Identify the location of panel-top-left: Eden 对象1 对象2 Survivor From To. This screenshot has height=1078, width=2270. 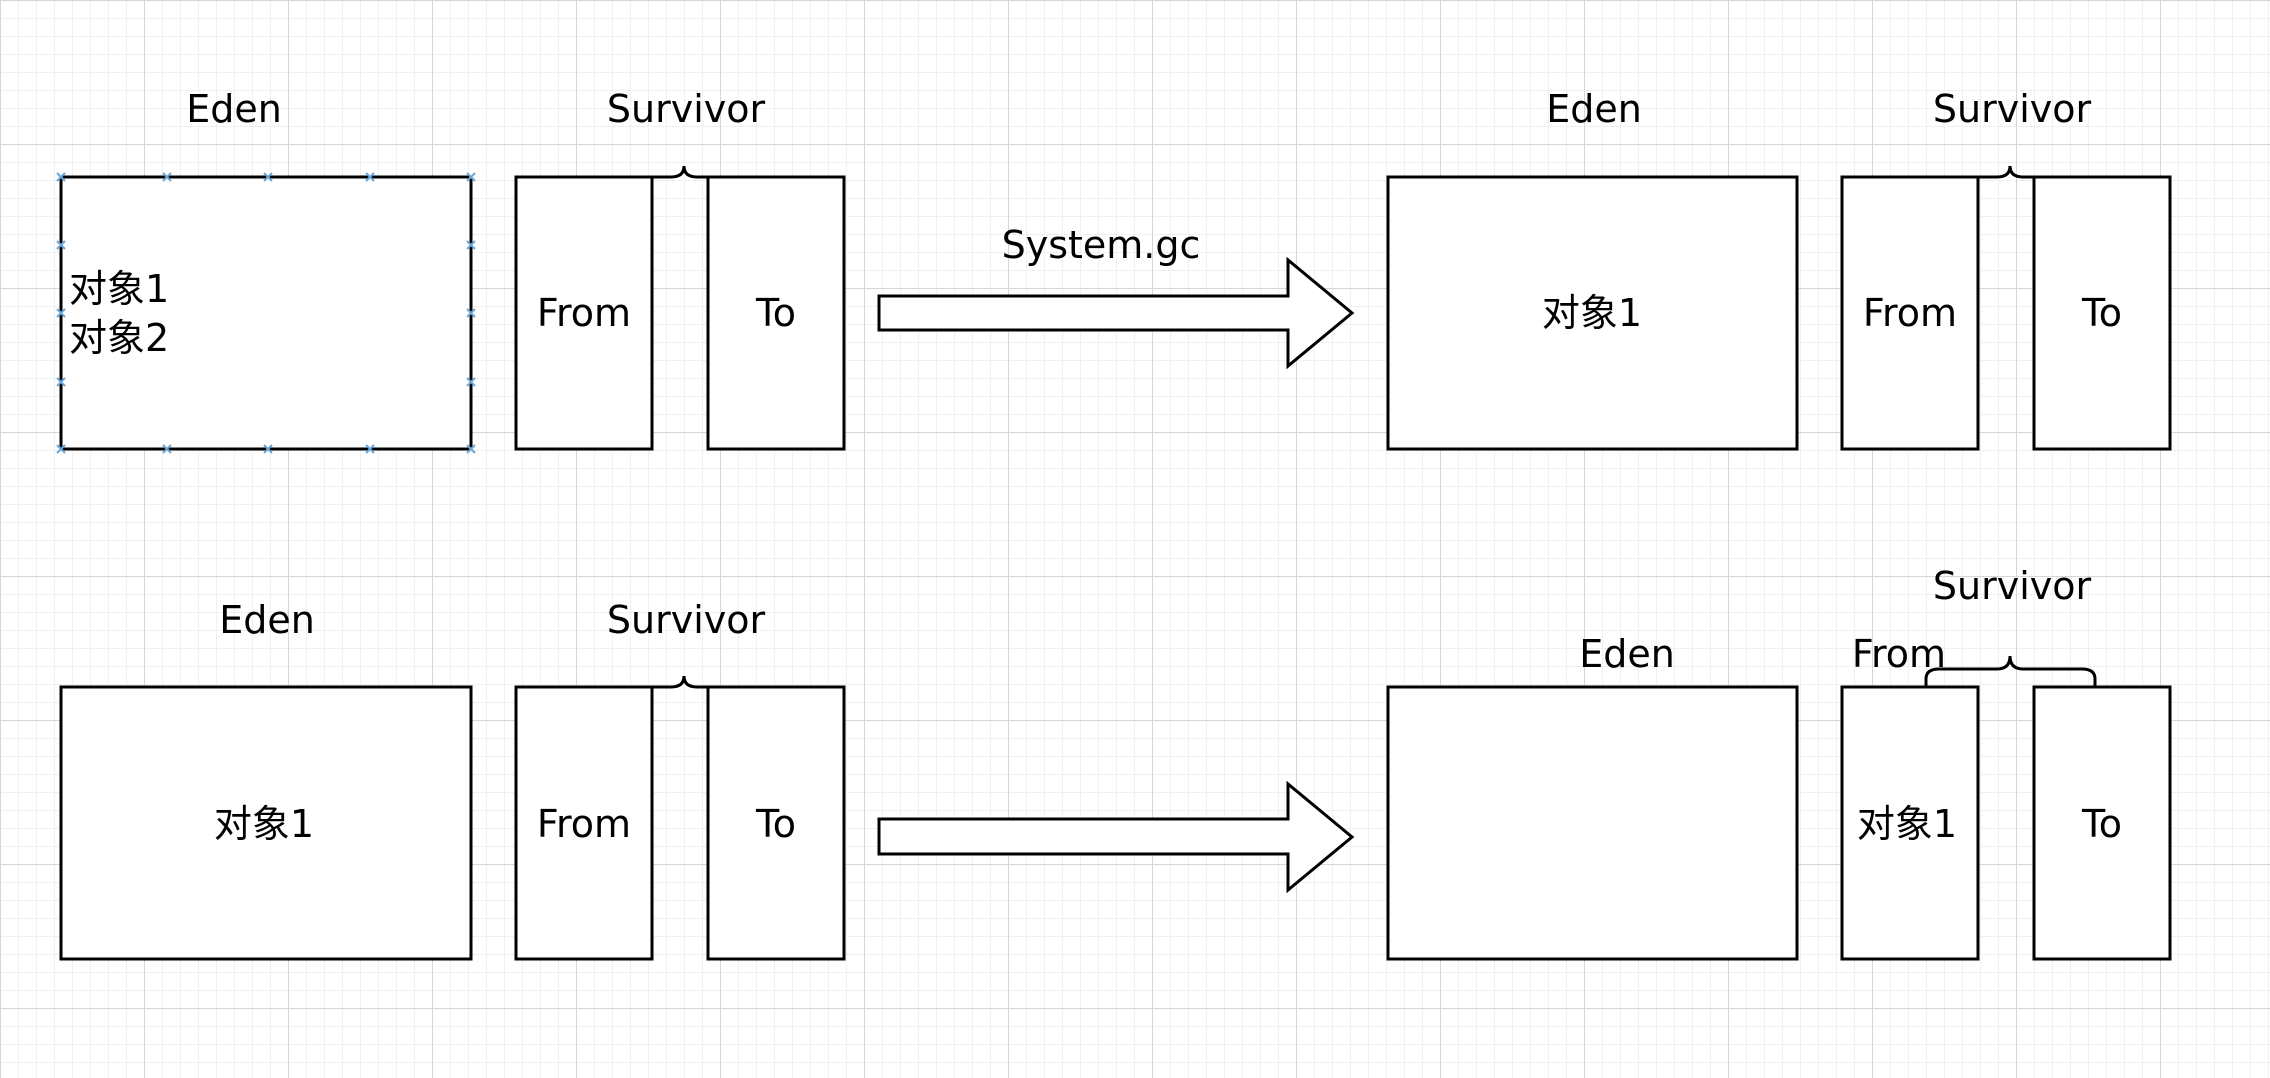
(451, 270).